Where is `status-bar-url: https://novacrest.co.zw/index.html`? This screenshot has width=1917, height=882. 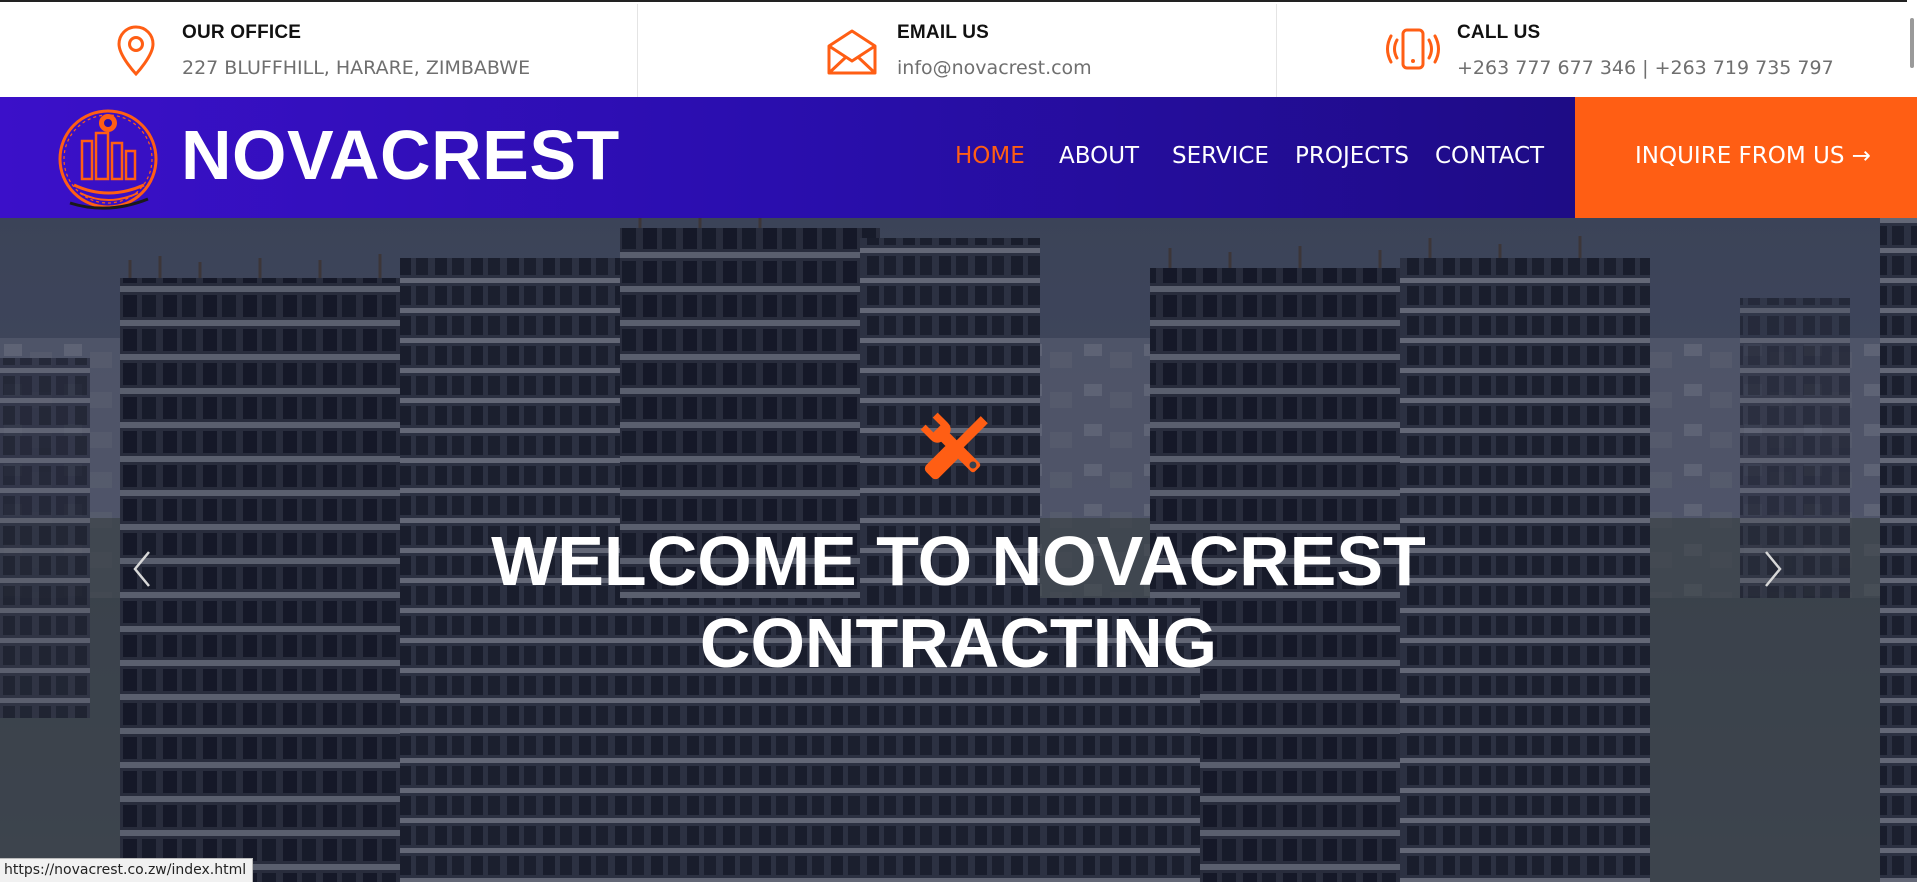 status-bar-url: https://novacrest.co.zw/index.html is located at coordinates (127, 870).